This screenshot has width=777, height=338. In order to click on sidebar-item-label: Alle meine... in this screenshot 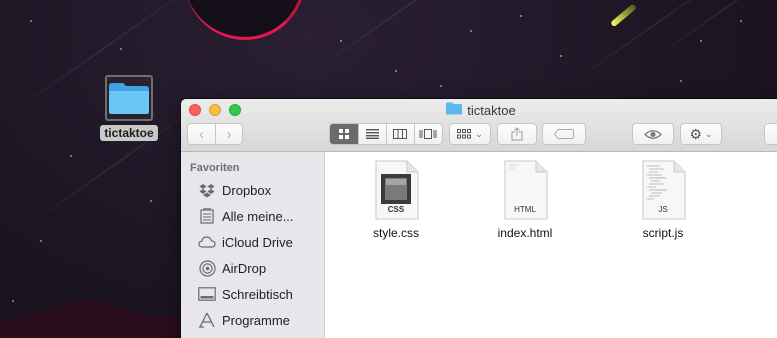, I will do `click(258, 216)`.